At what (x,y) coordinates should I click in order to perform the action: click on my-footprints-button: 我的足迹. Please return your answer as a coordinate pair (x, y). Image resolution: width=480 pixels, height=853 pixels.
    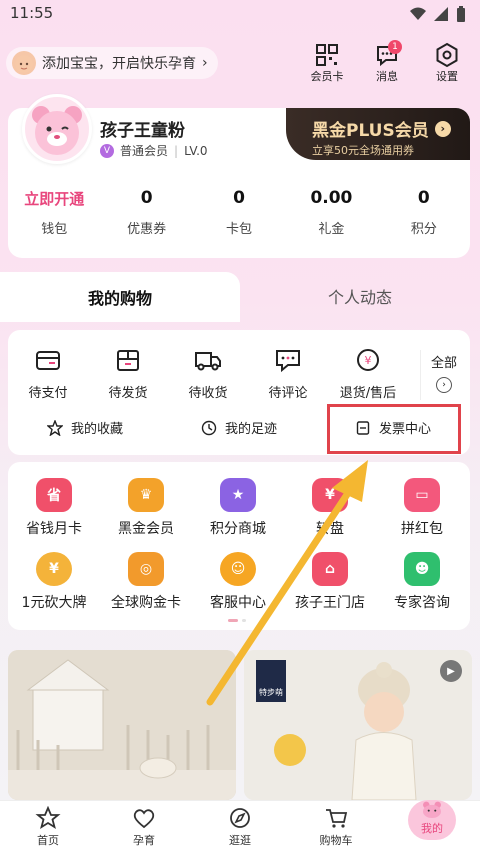
    Looking at the image, I should click on (239, 427).